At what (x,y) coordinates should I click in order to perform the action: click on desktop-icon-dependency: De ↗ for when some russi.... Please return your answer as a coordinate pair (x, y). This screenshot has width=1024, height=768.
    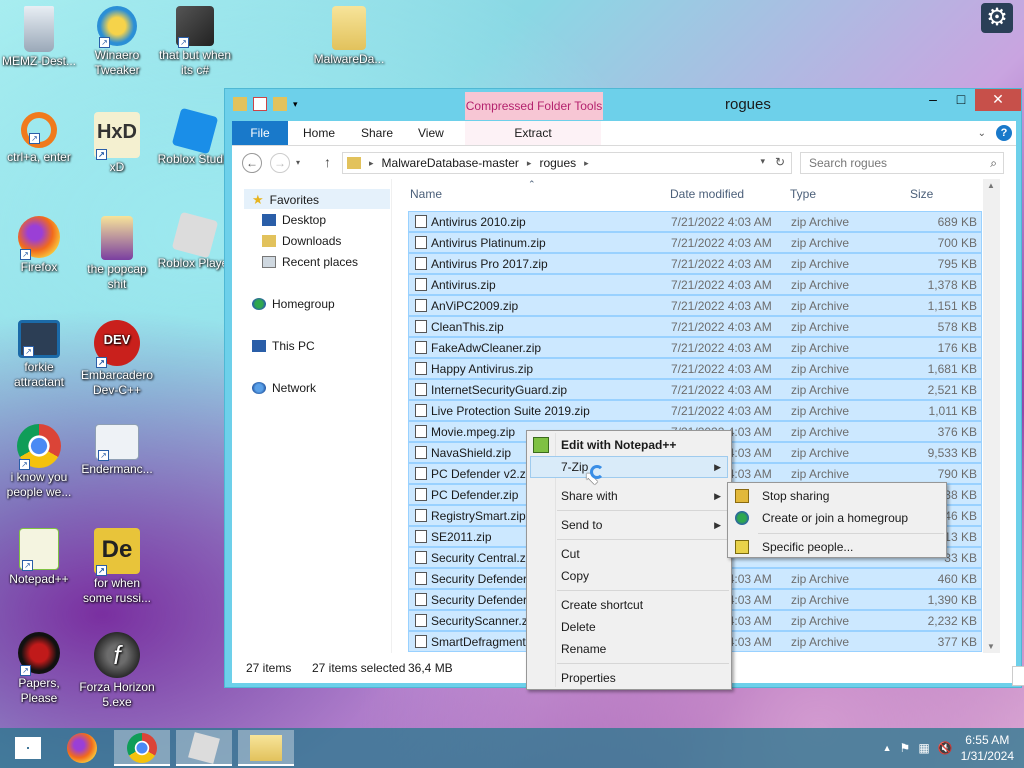
    Looking at the image, I should click on (117, 567).